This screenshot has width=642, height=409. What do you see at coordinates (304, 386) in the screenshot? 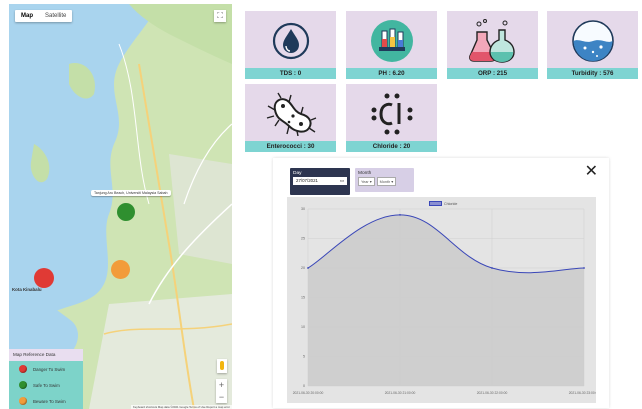
I see `y-tick-label: 0` at bounding box center [304, 386].